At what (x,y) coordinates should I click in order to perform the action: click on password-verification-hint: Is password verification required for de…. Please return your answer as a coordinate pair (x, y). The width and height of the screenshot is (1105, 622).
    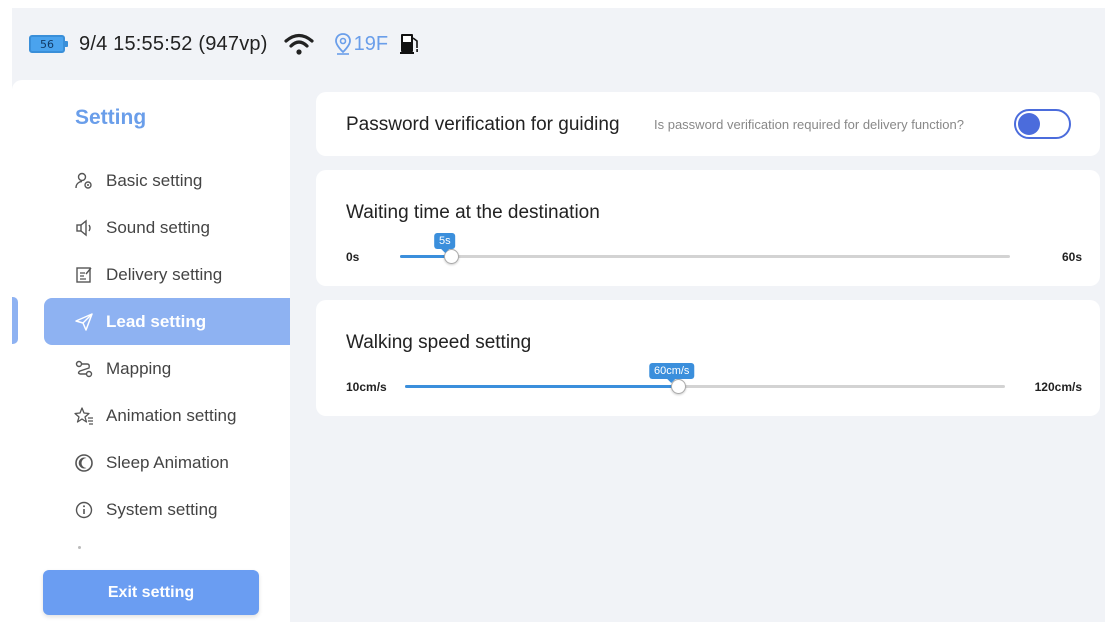
    Looking at the image, I should click on (809, 124).